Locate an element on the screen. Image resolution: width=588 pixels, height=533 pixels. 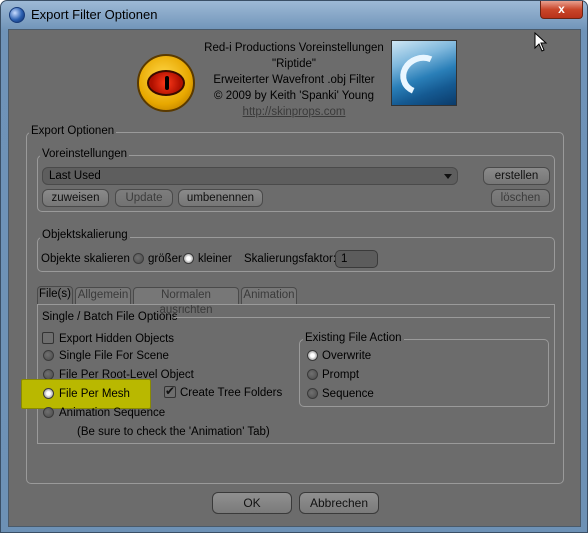
preset-selected-value: Last Used is located at coordinates (75, 176).